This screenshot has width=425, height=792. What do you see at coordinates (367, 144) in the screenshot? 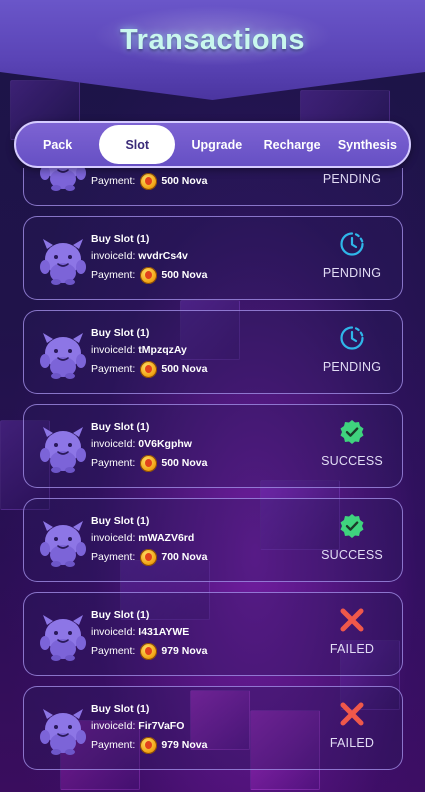
I see `tab-synthesis: Synthesis` at bounding box center [367, 144].